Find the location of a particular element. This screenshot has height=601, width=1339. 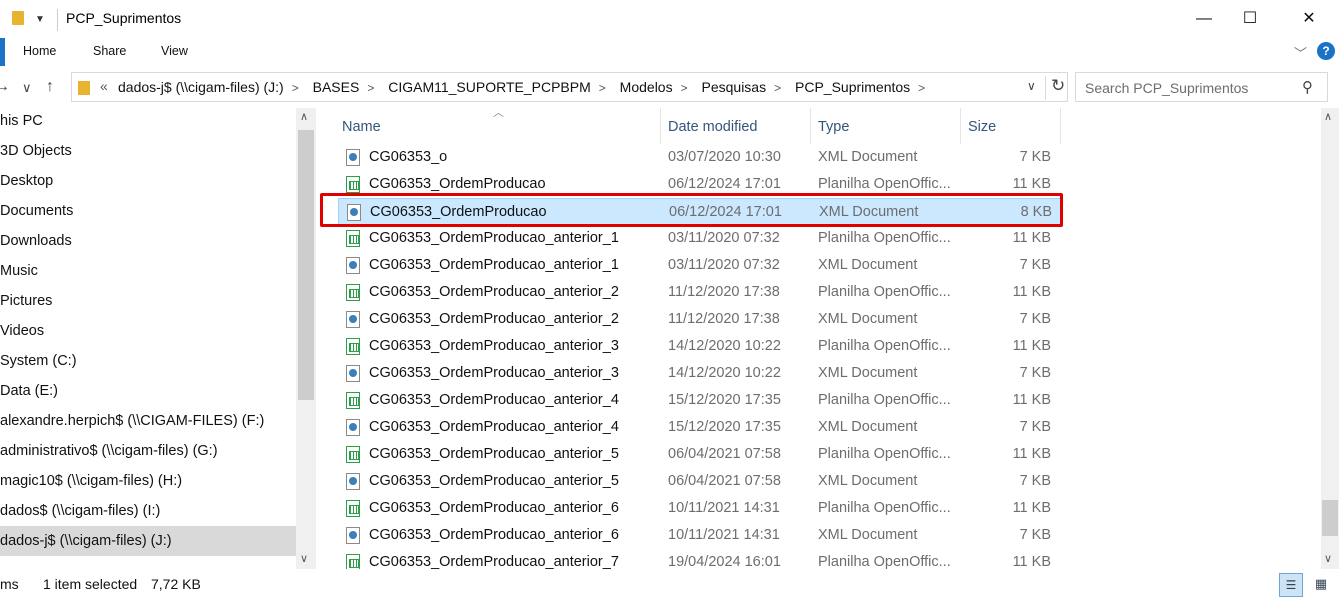

sidebar-item: his PC is located at coordinates (148, 122).